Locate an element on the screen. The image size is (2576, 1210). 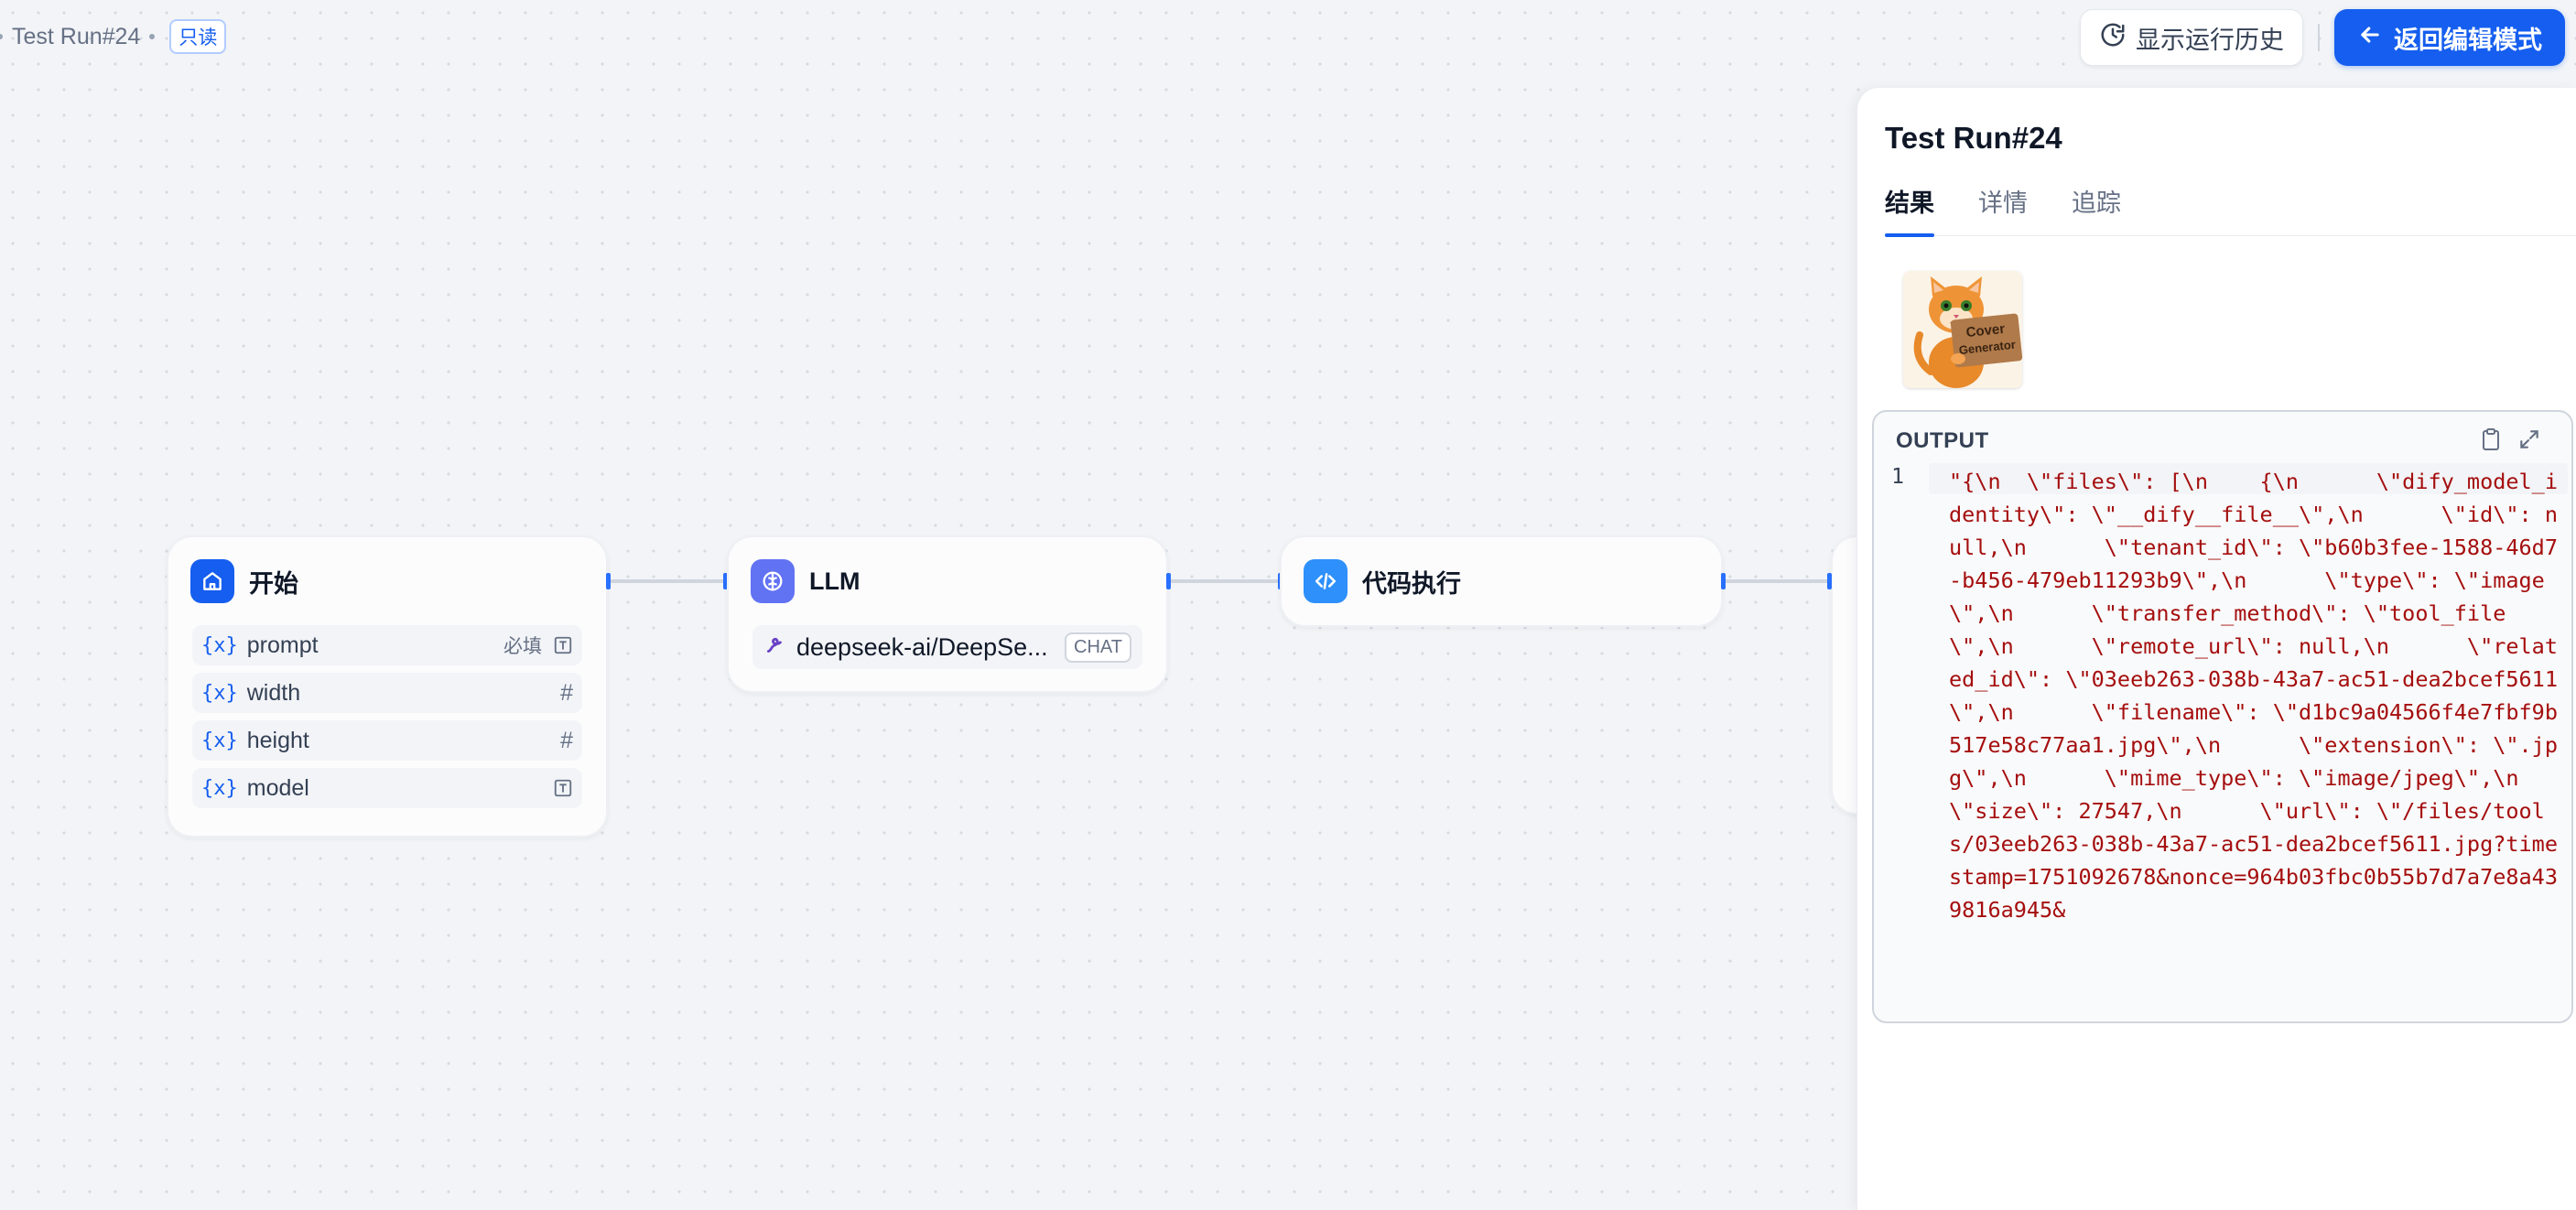
variable-name: model is located at coordinates (277, 787).